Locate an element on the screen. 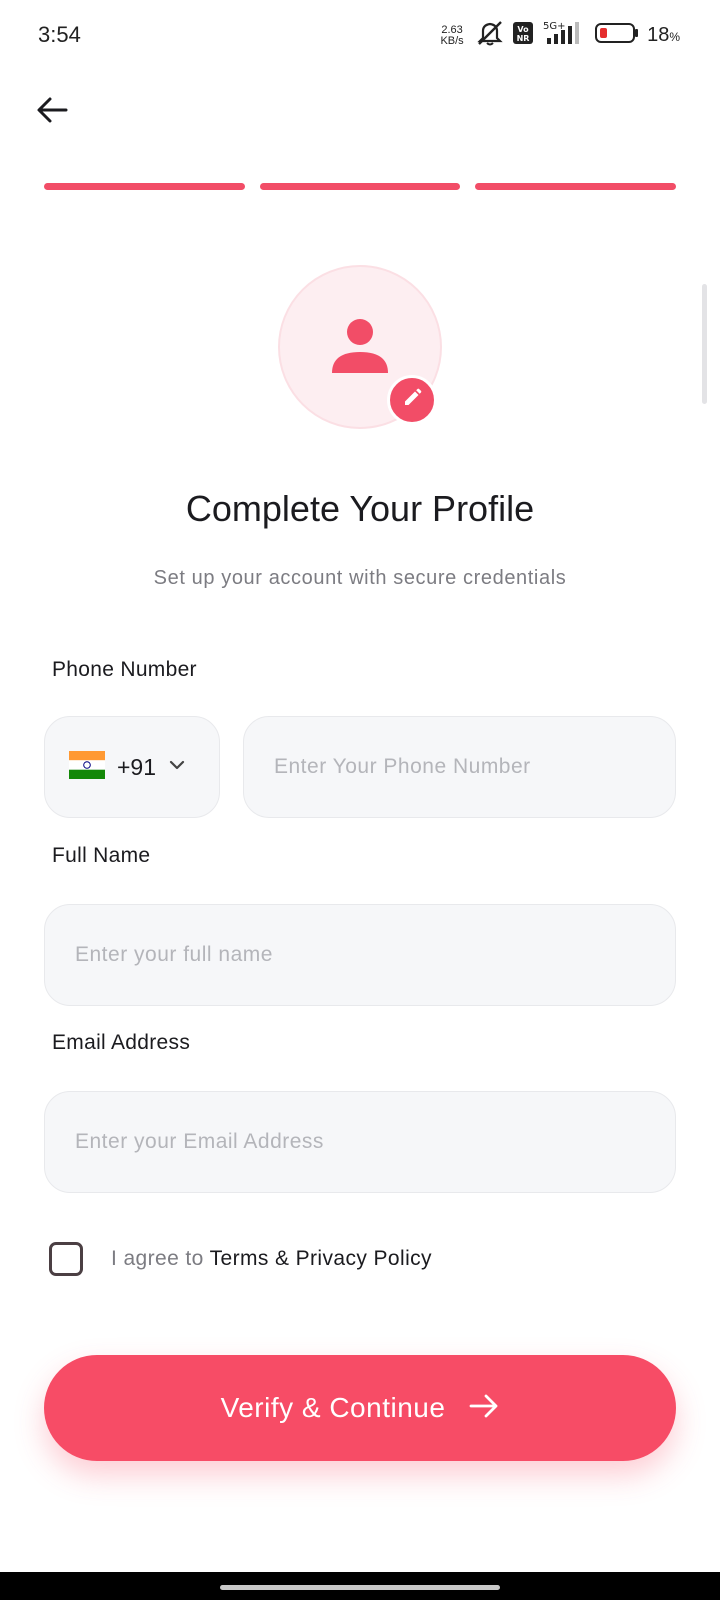  terms-prefix: I agree to is located at coordinates (160, 1258).